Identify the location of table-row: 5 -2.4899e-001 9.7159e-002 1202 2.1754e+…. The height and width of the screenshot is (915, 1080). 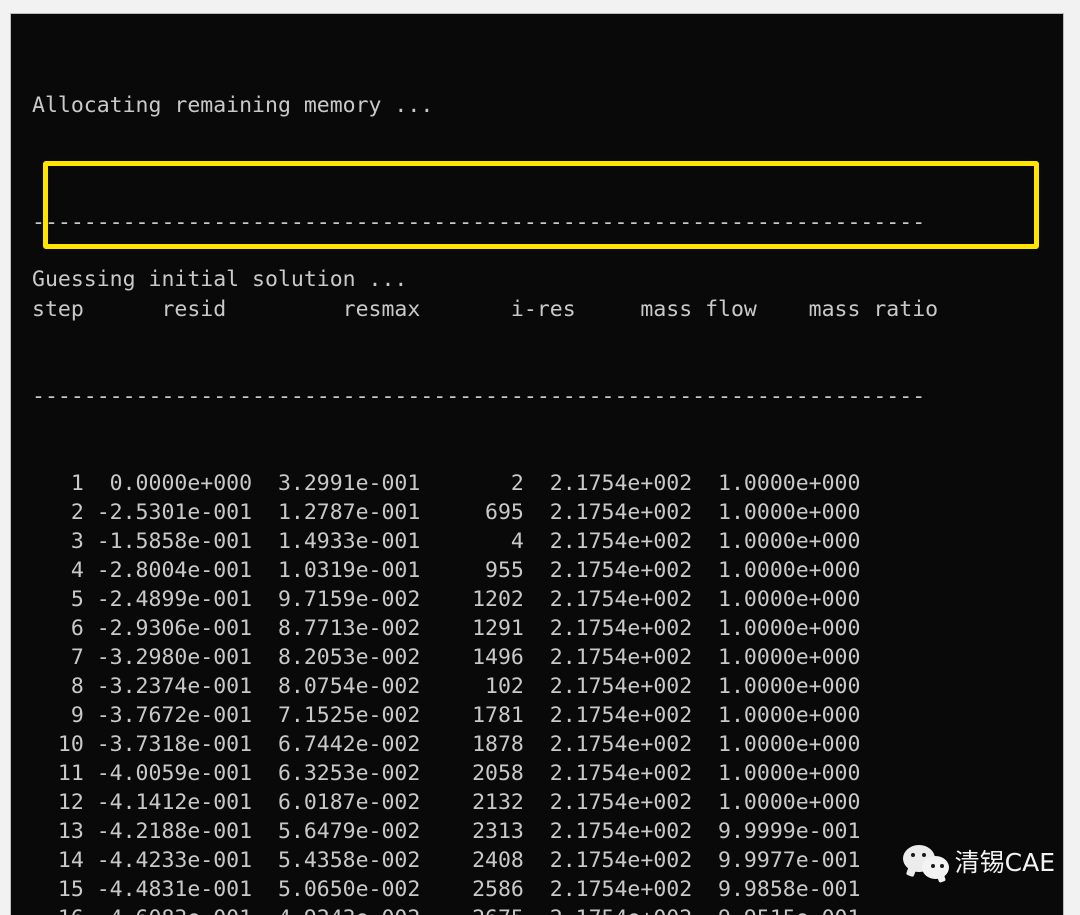
(446, 599).